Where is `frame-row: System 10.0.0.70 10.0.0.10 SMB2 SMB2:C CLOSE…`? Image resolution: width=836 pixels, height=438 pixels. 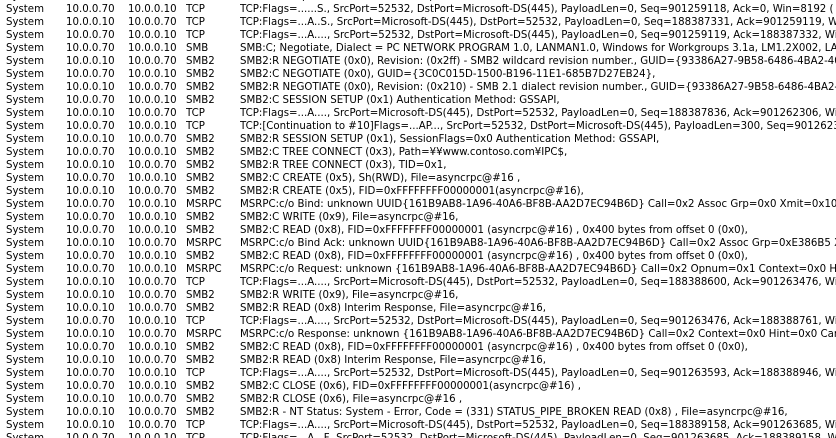
frame-row: System 10.0.0.70 10.0.0.10 SMB2 SMB2:C CLOSE… is located at coordinates (418, 386).